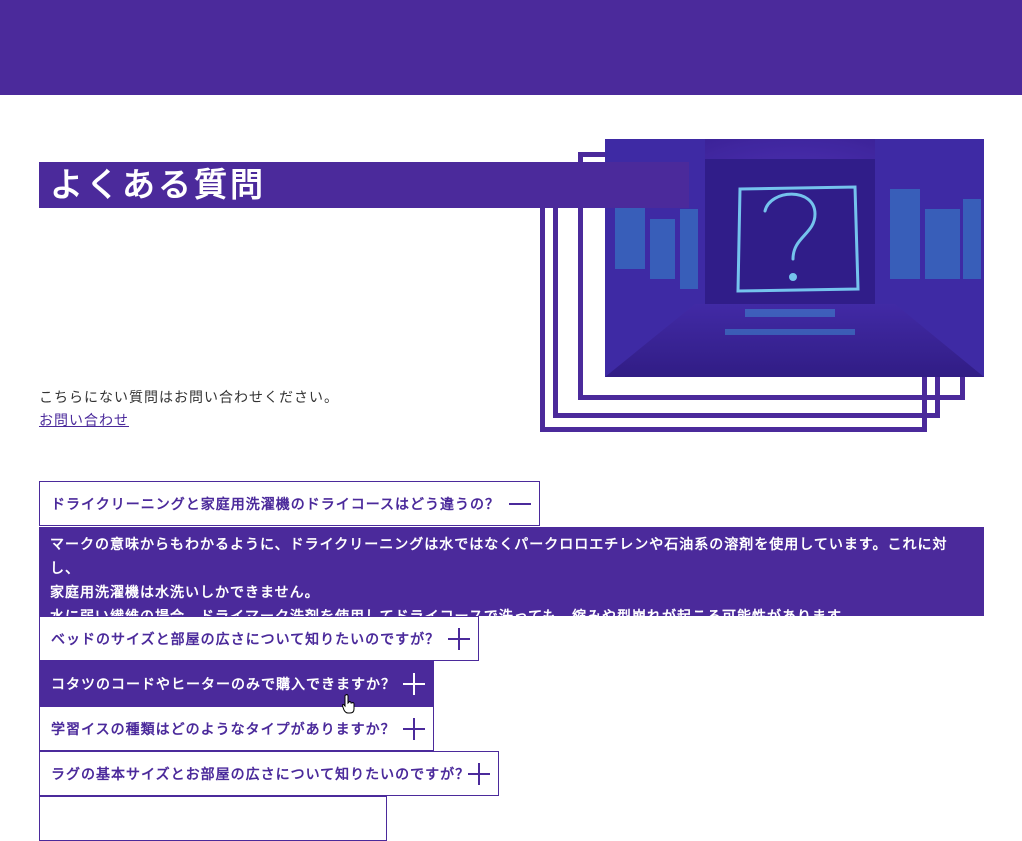 The width and height of the screenshot is (1022, 841). I want to click on faq-answer-line: 家庭用洗濯機は水洗いしかできません。, so click(185, 593).